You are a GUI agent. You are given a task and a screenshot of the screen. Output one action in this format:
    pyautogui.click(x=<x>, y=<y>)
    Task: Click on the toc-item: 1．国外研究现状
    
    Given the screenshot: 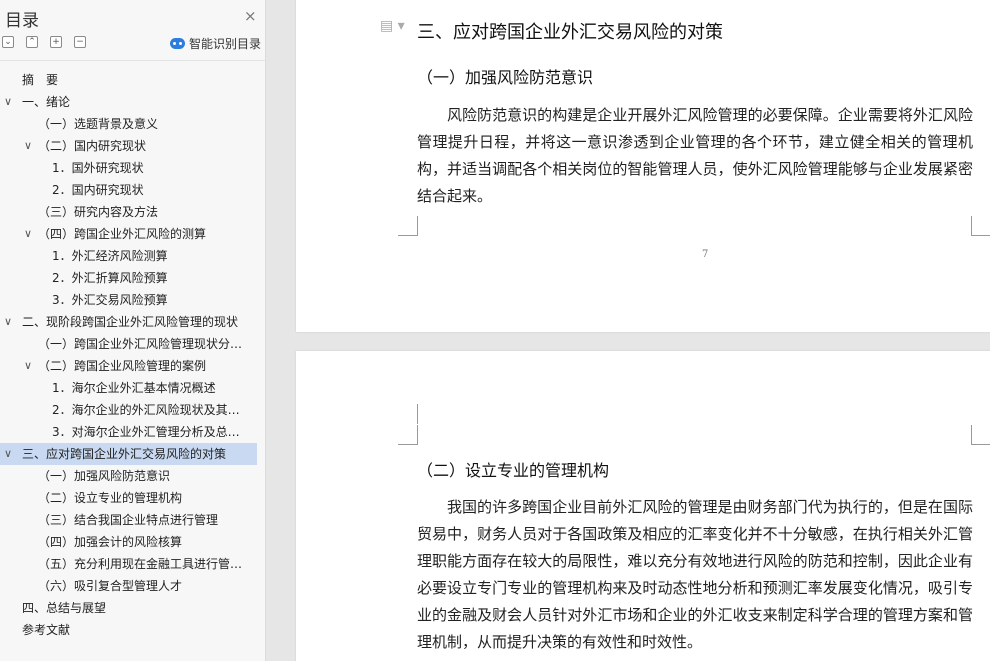 What is the action you would take?
    pyautogui.click(x=132, y=168)
    